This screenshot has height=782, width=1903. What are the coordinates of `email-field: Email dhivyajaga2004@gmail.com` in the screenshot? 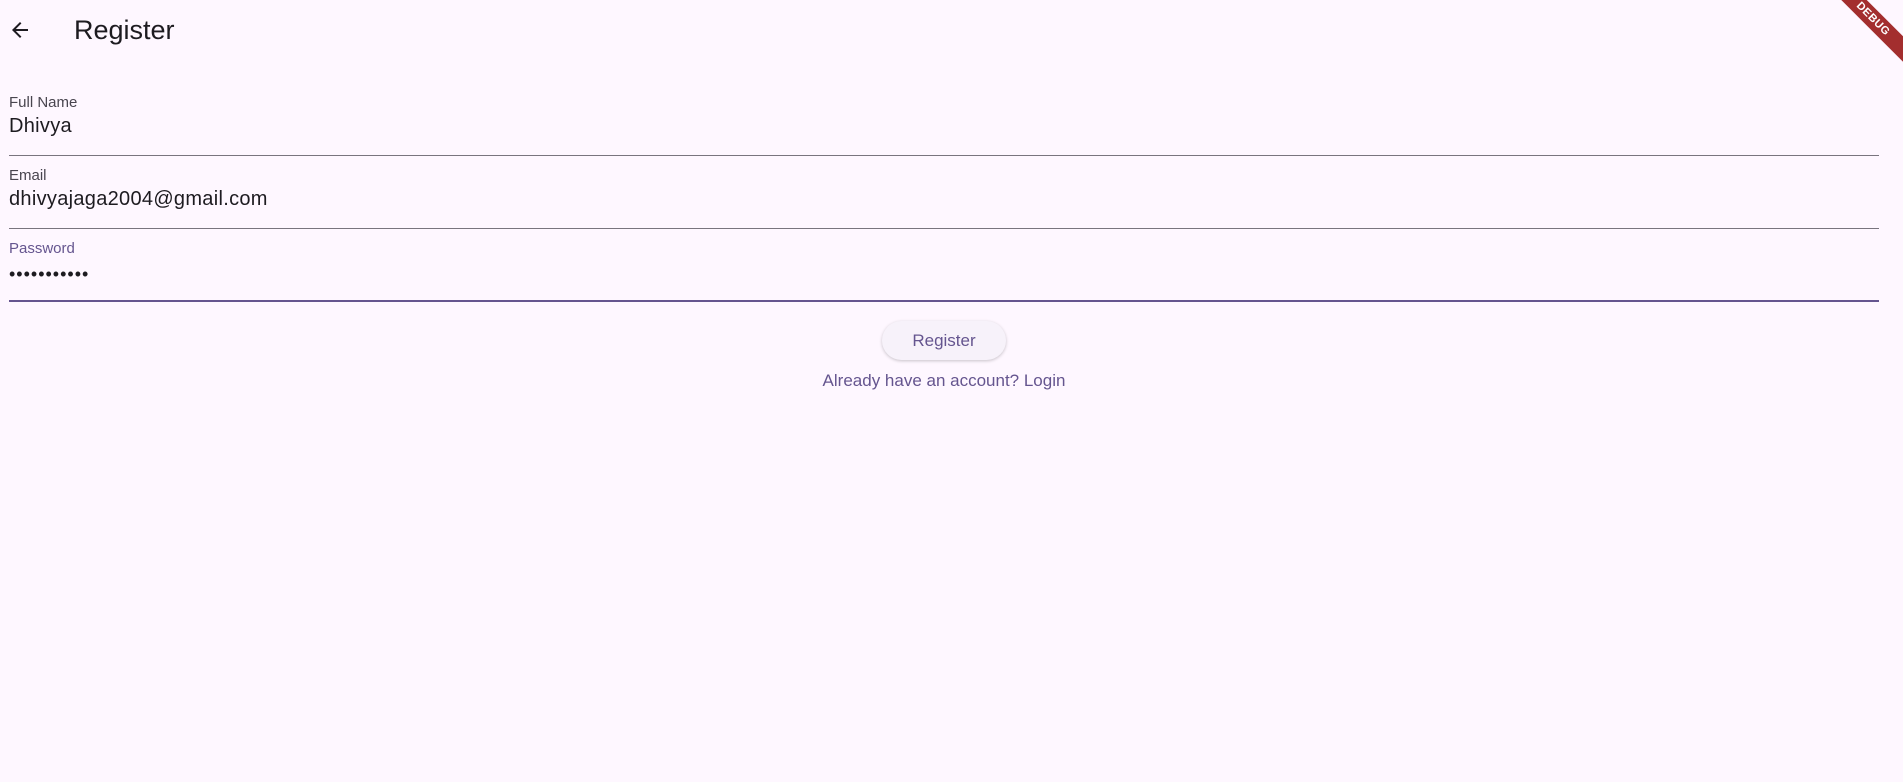 It's located at (944, 198).